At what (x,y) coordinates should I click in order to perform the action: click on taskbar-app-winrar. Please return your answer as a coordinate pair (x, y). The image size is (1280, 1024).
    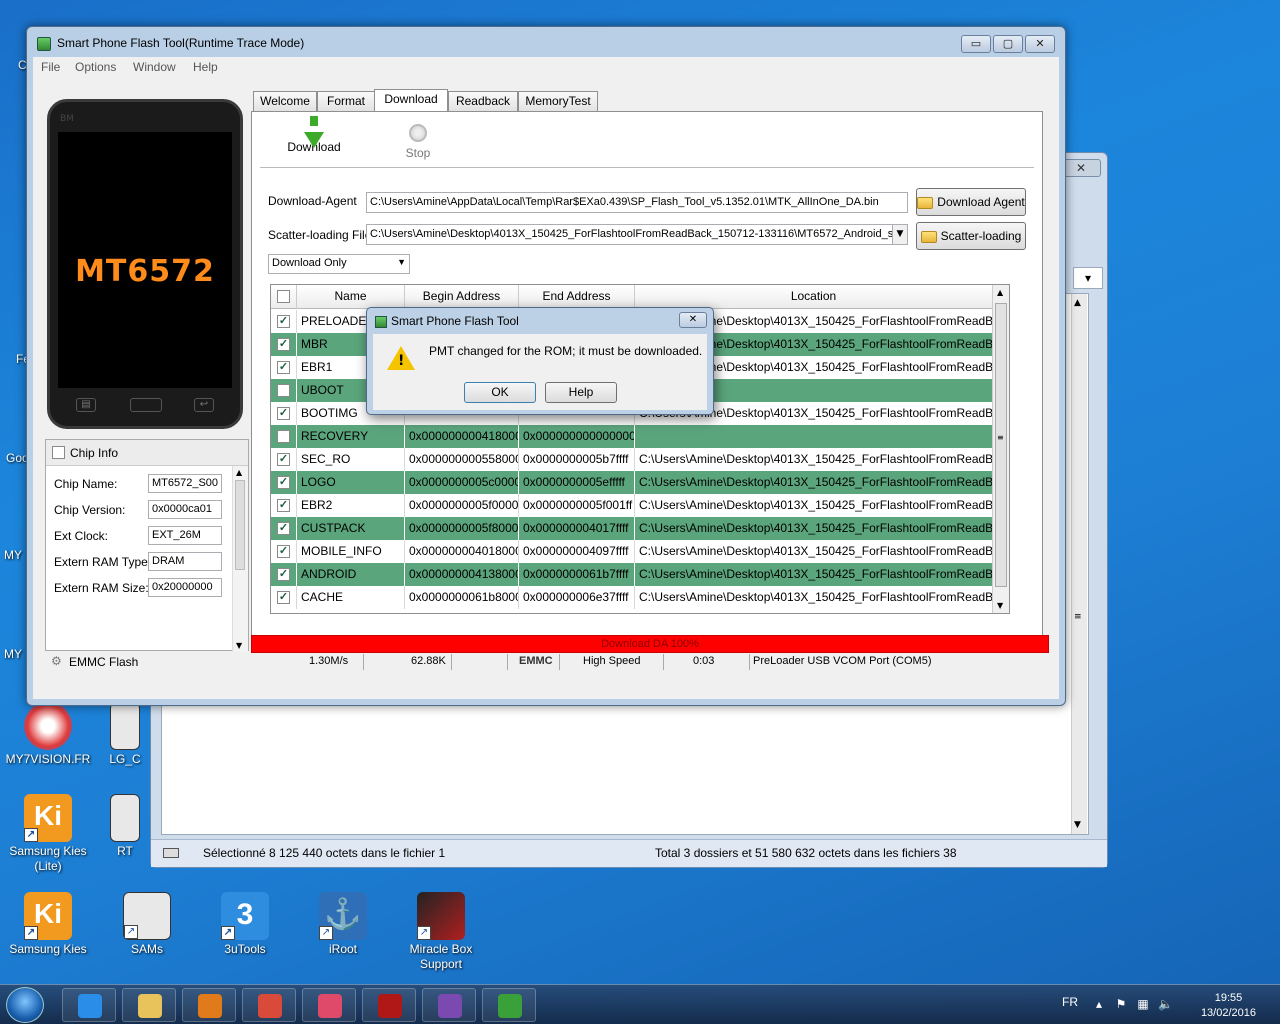
    Looking at the image, I should click on (449, 1005).